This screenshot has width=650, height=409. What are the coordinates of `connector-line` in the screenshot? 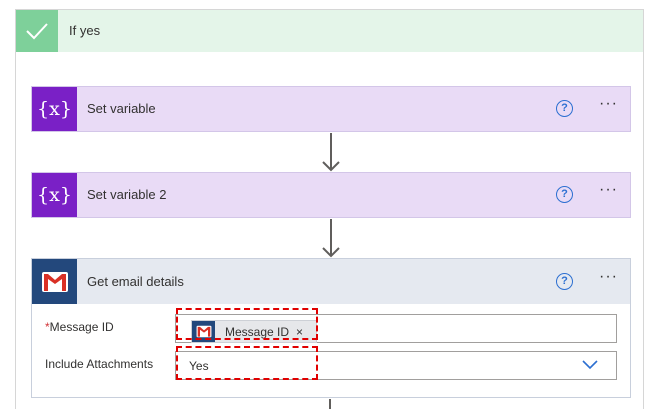 It's located at (330, 404).